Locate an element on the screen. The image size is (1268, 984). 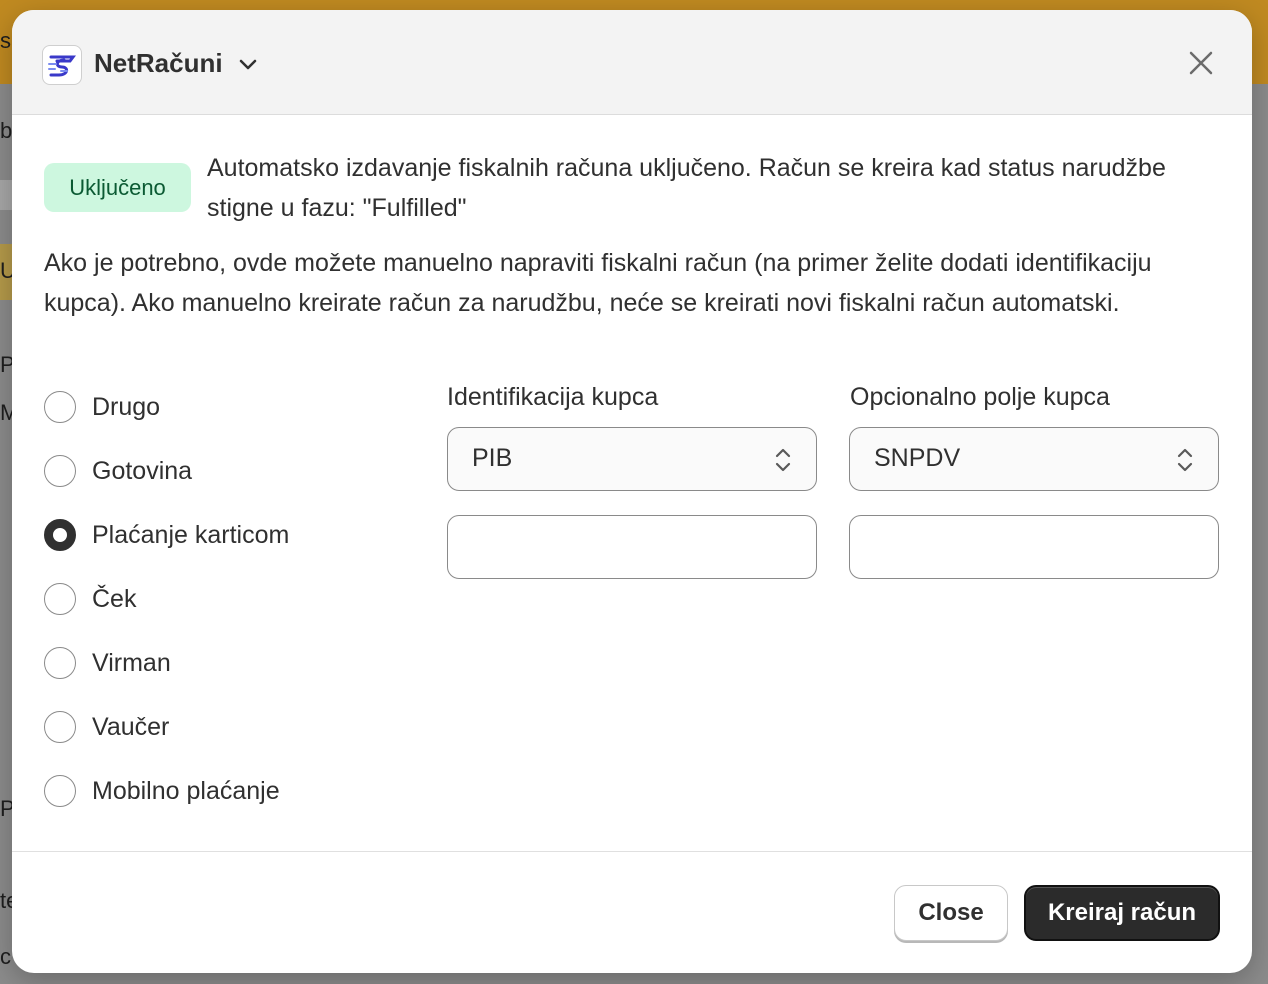
backdrop-text: te is located at coordinates (6, 900).